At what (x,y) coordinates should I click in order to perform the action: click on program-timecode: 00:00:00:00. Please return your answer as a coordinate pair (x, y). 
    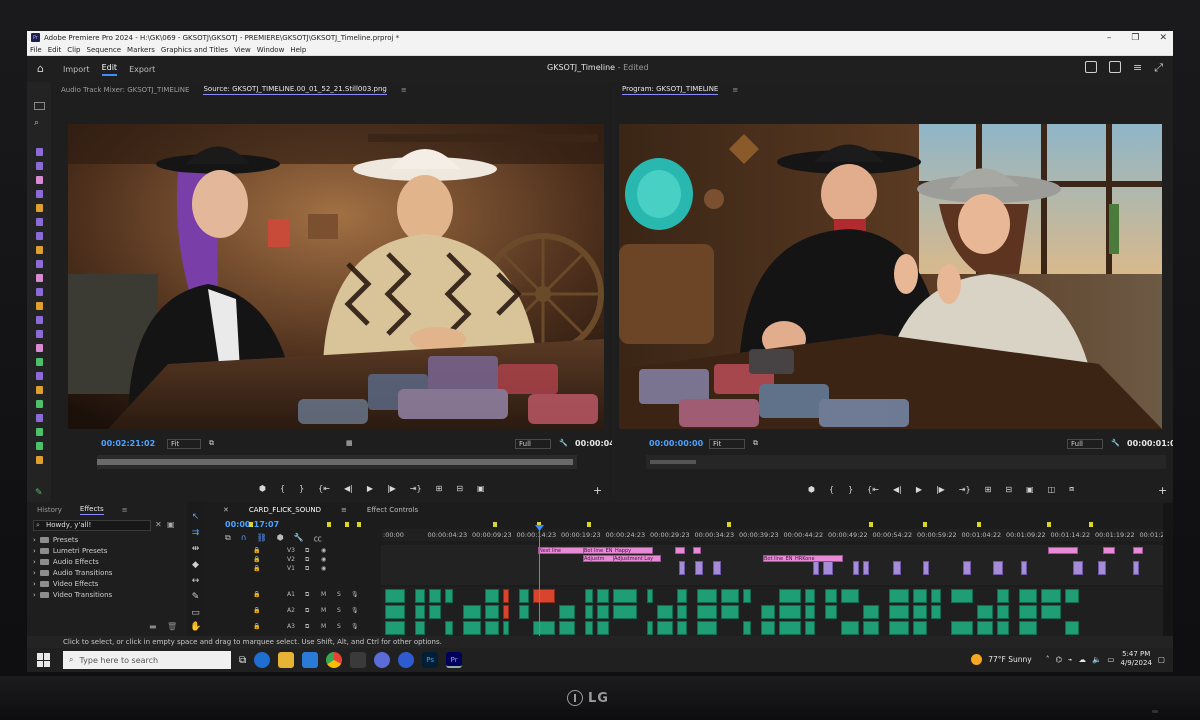
    Looking at the image, I should click on (676, 443).